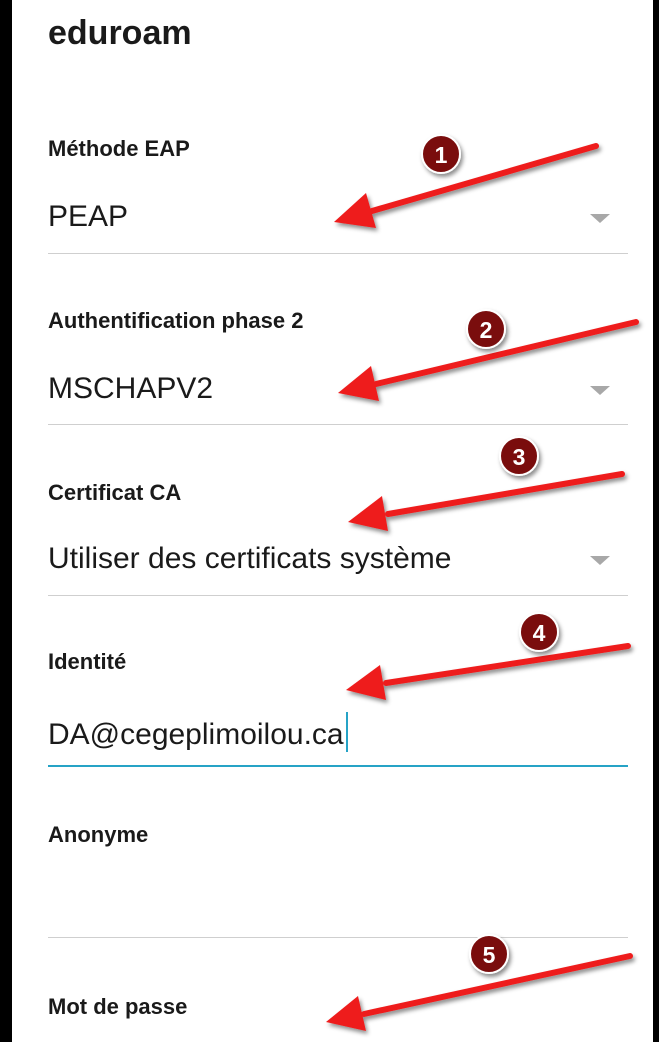 The width and height of the screenshot is (659, 1042). What do you see at coordinates (118, 1006) in the screenshot?
I see `password-label: Mot de passe` at bounding box center [118, 1006].